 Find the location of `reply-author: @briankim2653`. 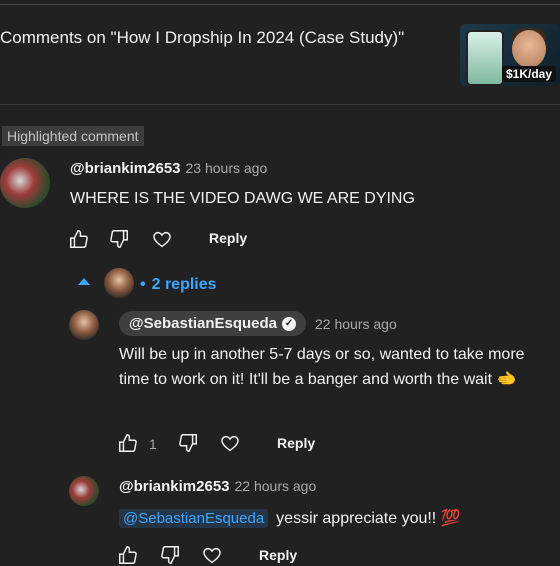

reply-author: @briankim2653 is located at coordinates (174, 486).